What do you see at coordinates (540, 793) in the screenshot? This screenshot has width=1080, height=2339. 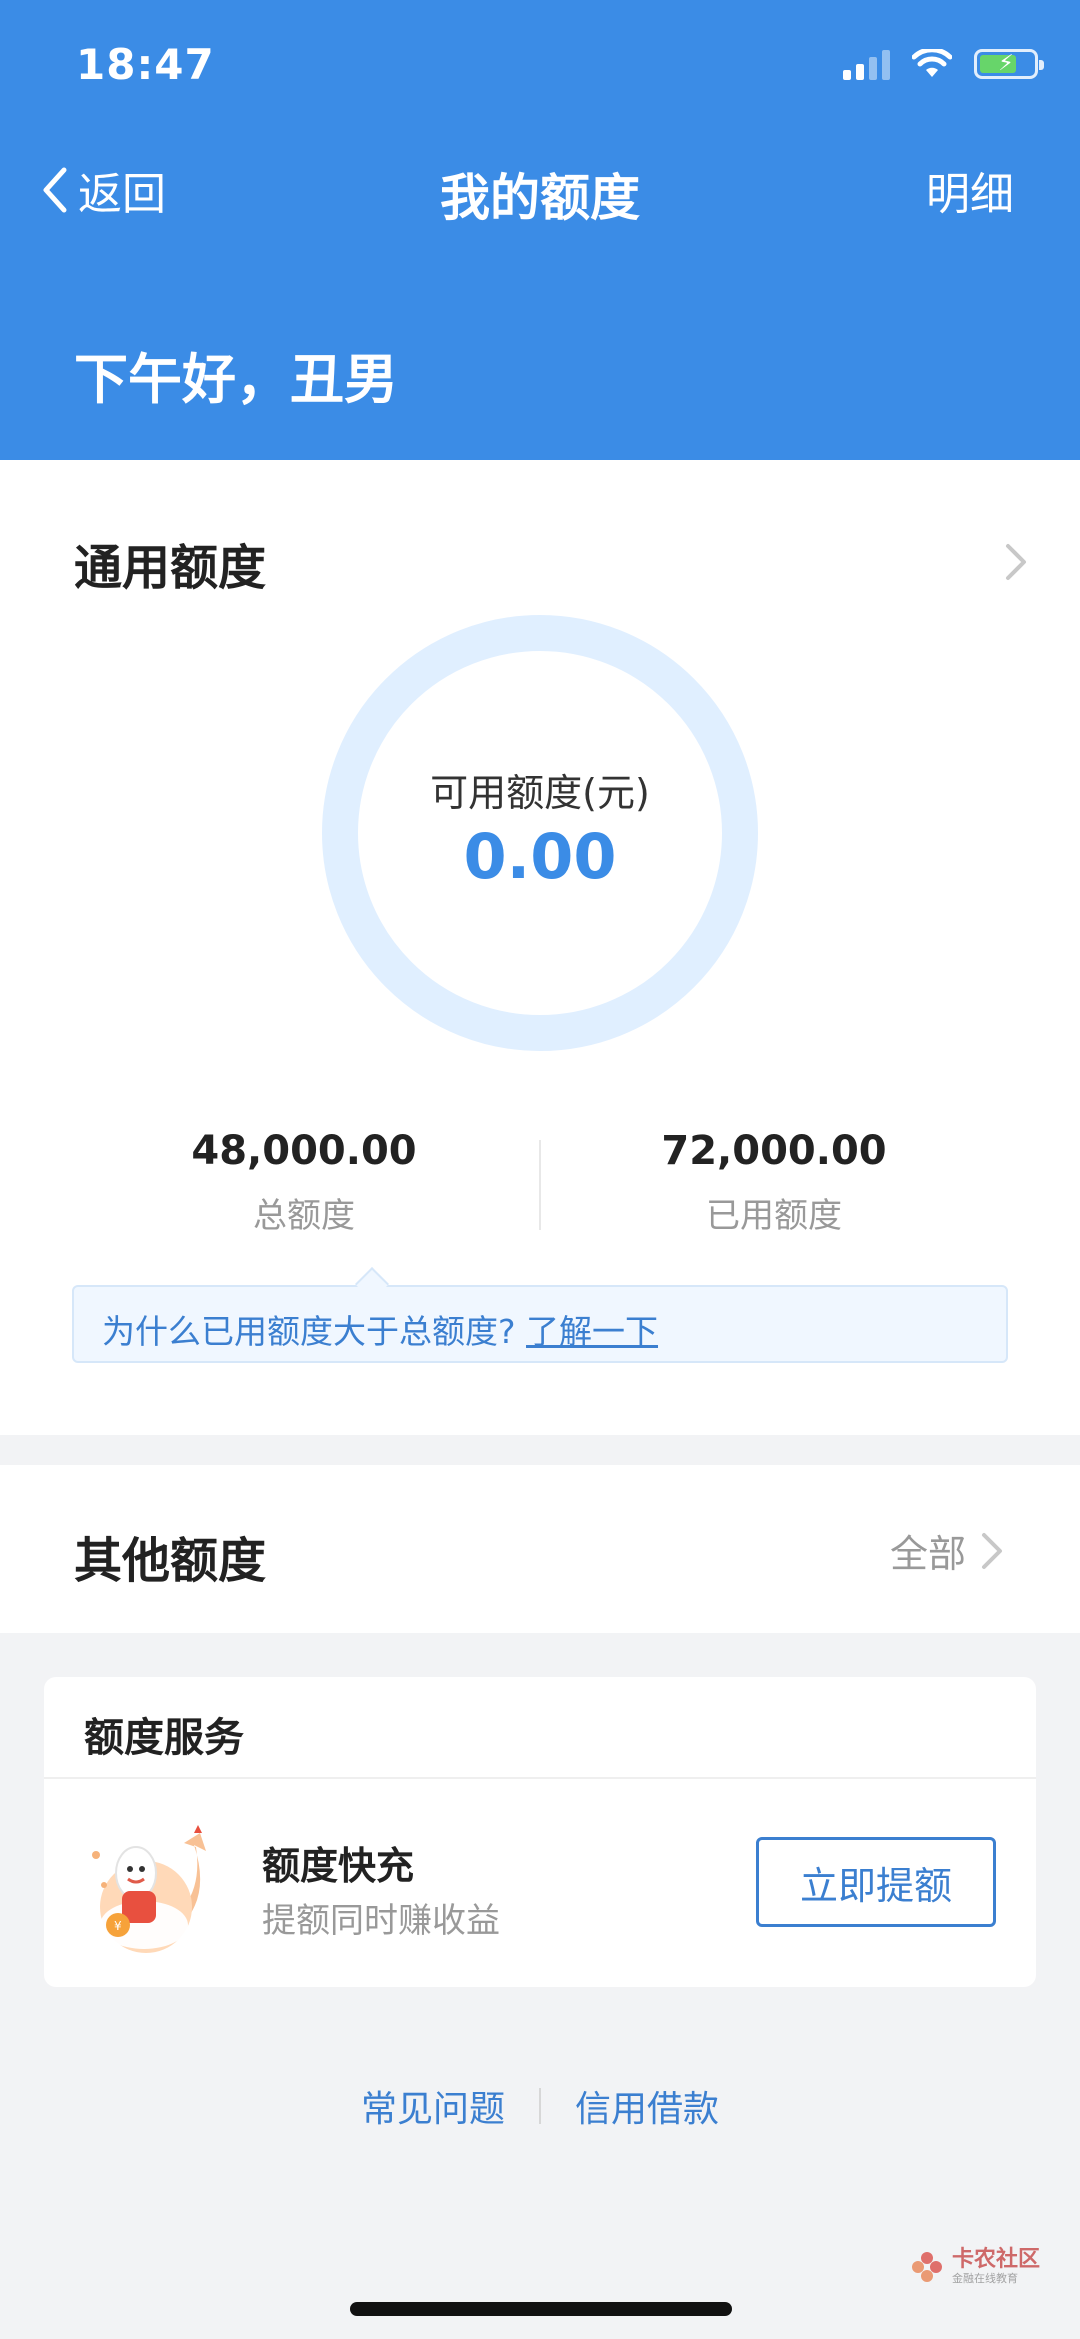 I see `available-credit-label: 可用额度(元)` at bounding box center [540, 793].